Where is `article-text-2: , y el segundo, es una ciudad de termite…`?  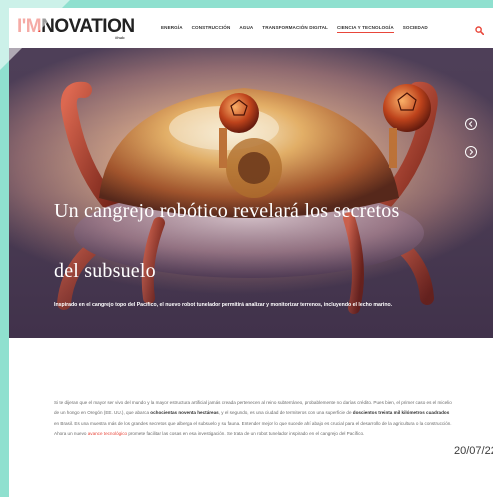 article-text-2: , y el segundo, es una ciudad de termite… is located at coordinates (285, 413).